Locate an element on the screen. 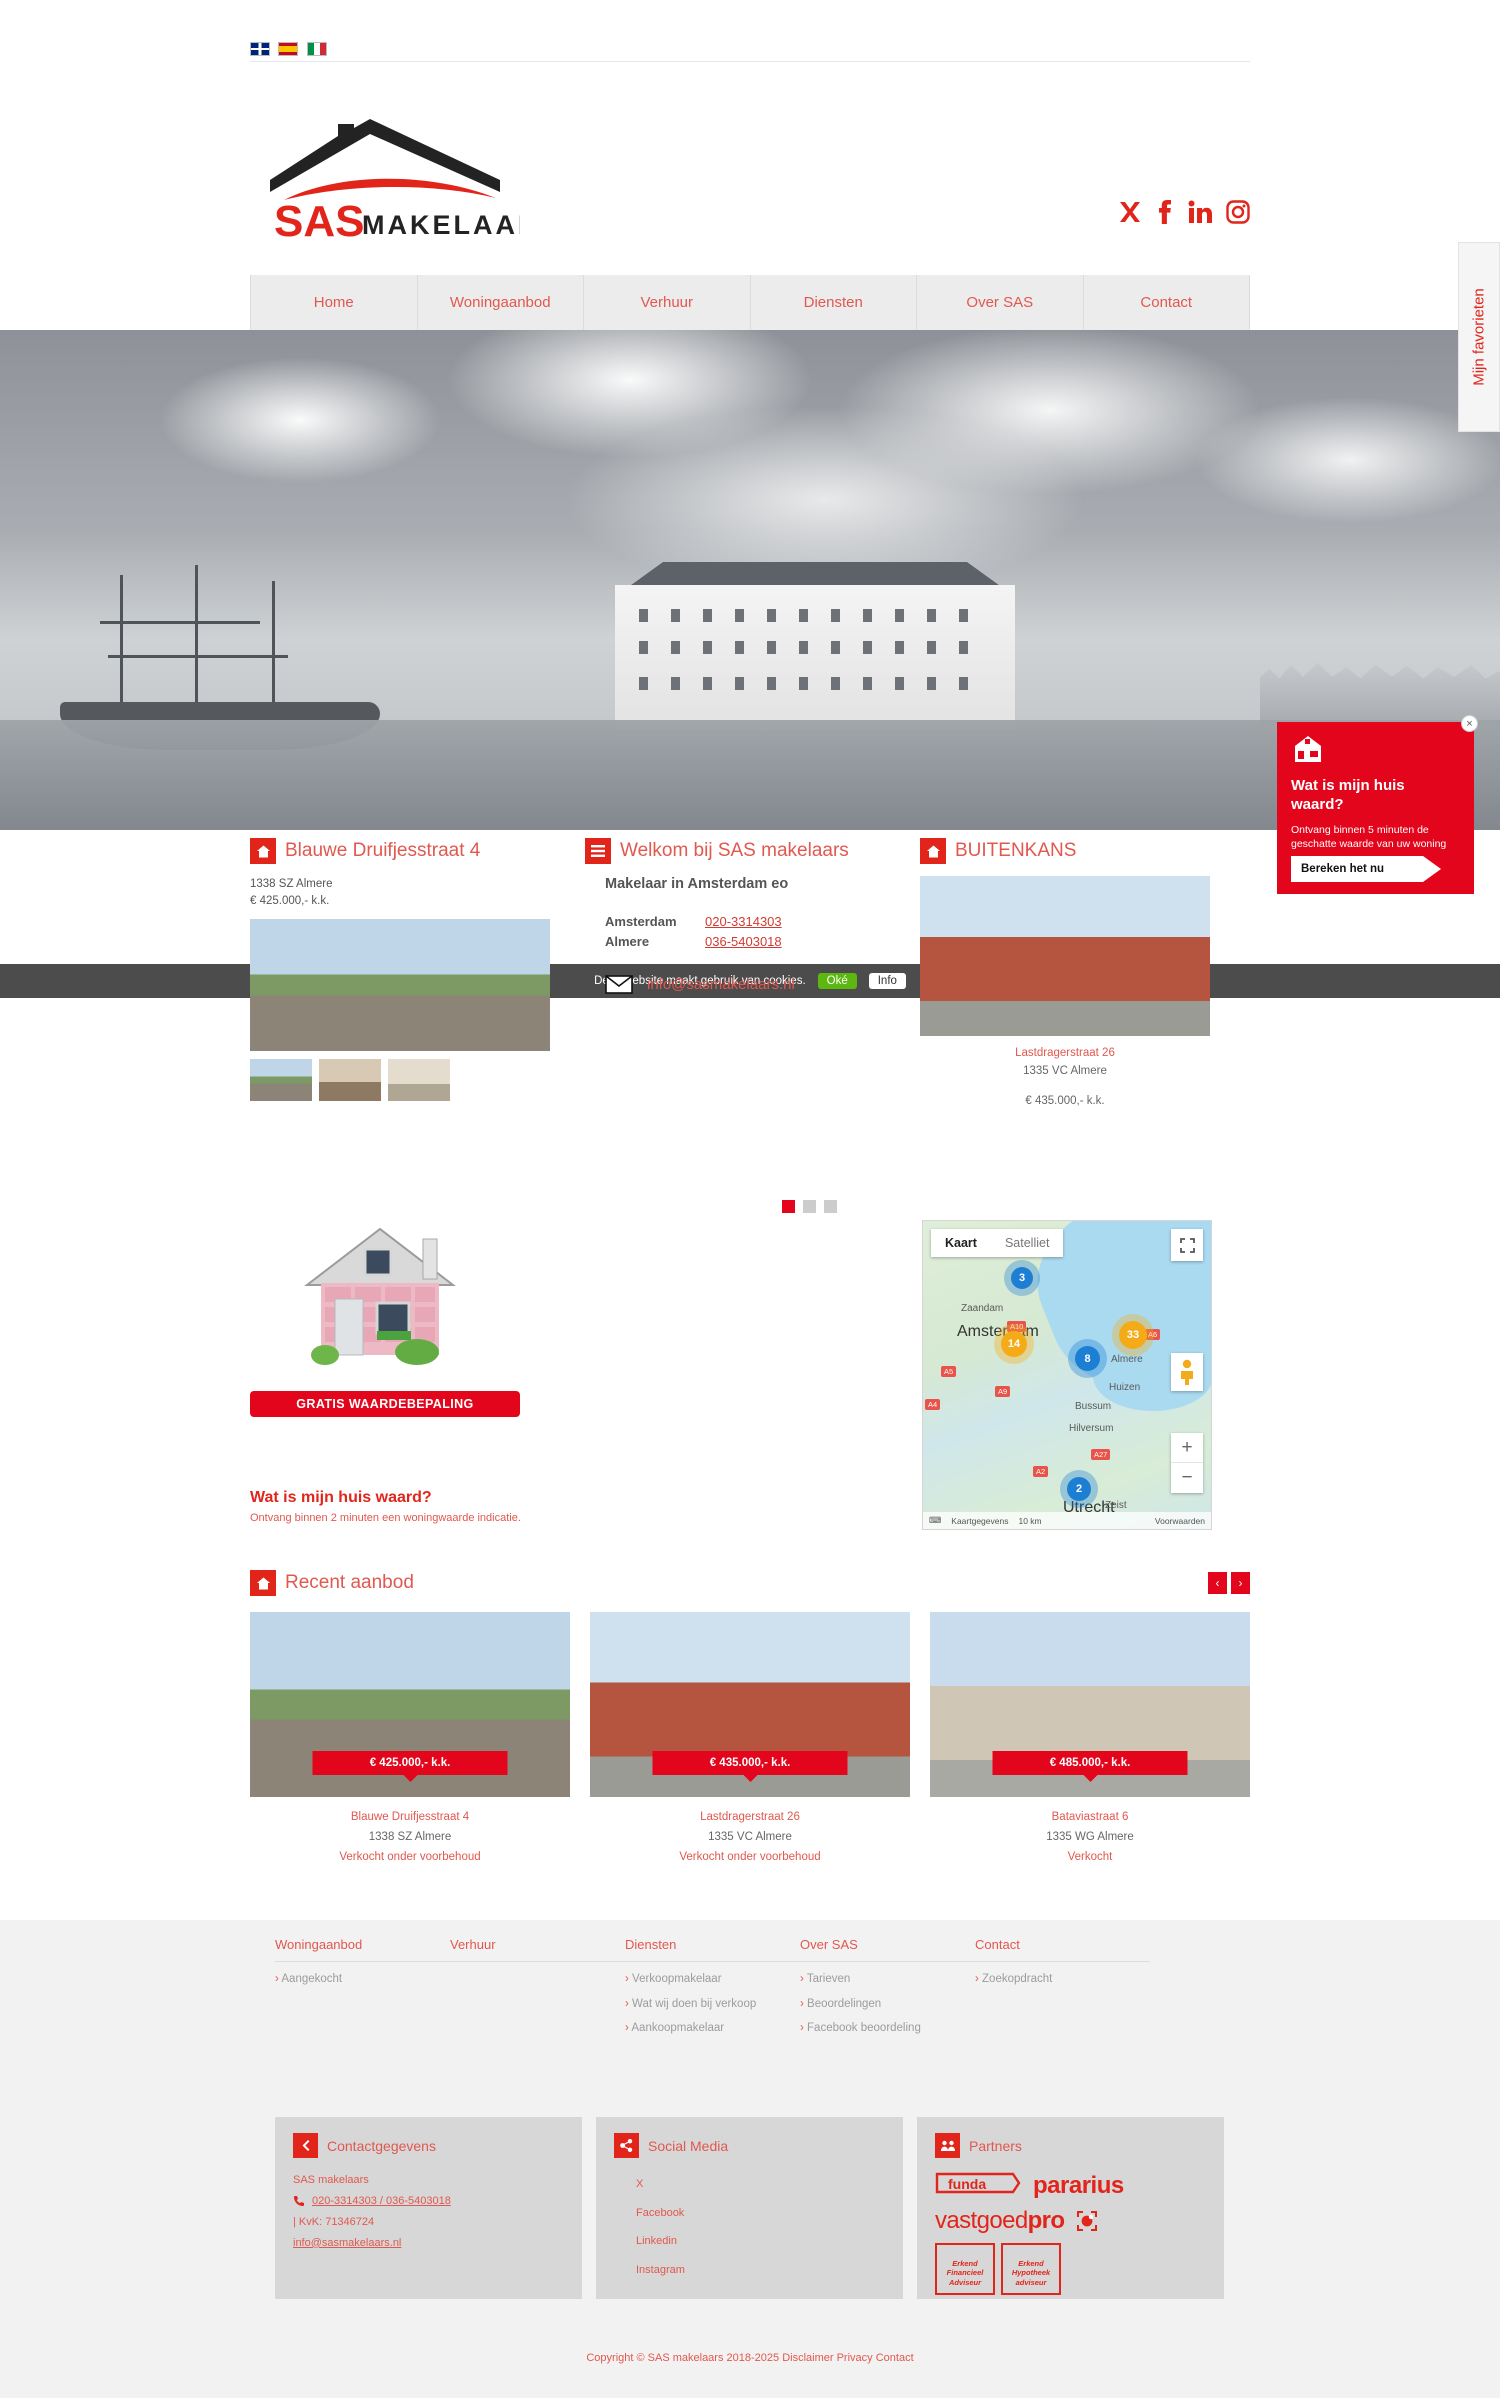  social-link-instagram: Instagram is located at coordinates (706, 2270).